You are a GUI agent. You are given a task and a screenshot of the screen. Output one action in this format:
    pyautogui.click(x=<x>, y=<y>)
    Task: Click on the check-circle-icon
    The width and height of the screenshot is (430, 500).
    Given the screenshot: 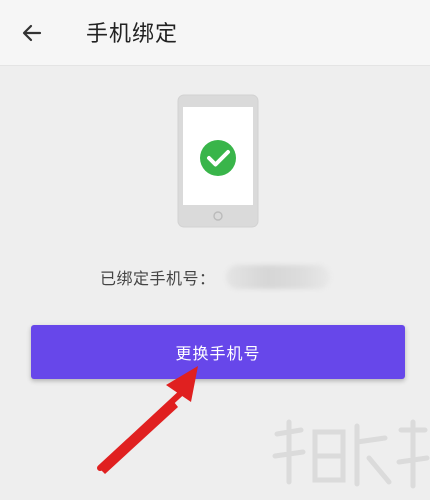 What is the action you would take?
    pyautogui.click(x=218, y=158)
    